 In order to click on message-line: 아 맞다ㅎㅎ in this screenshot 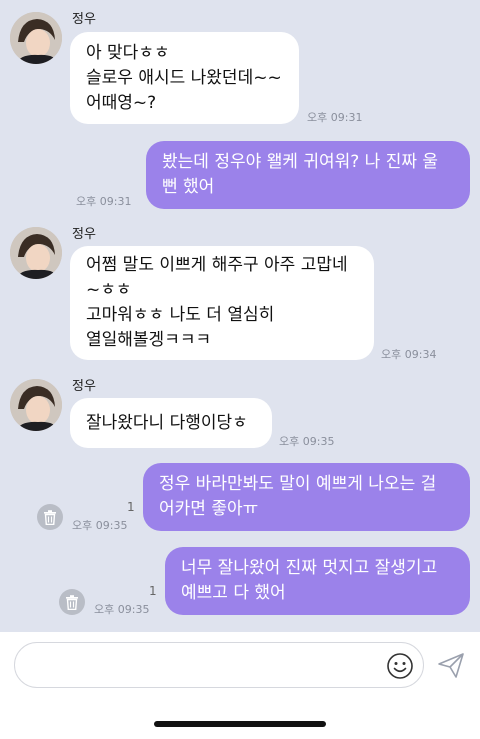, I will do `click(128, 52)`.